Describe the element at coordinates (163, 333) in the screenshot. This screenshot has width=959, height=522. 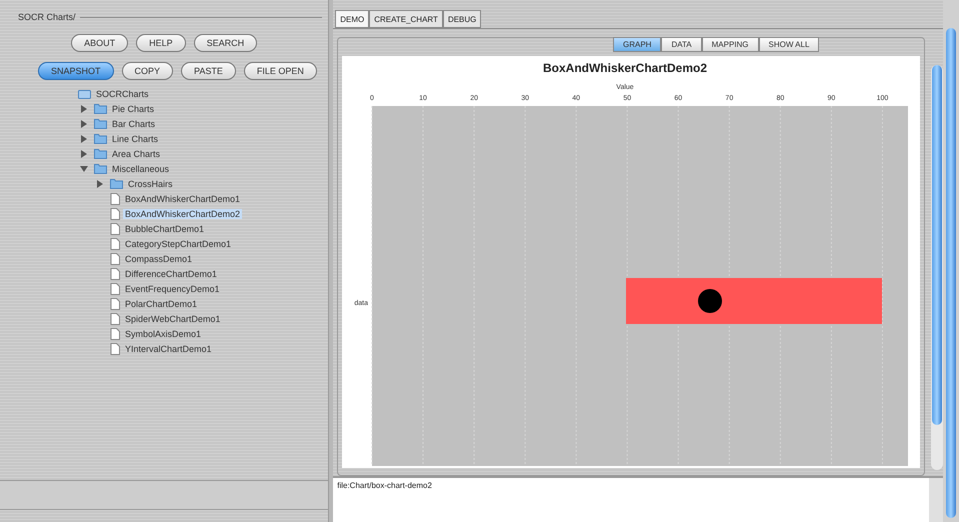
I see `tree-item: SymbolAxisDemo1` at that location.